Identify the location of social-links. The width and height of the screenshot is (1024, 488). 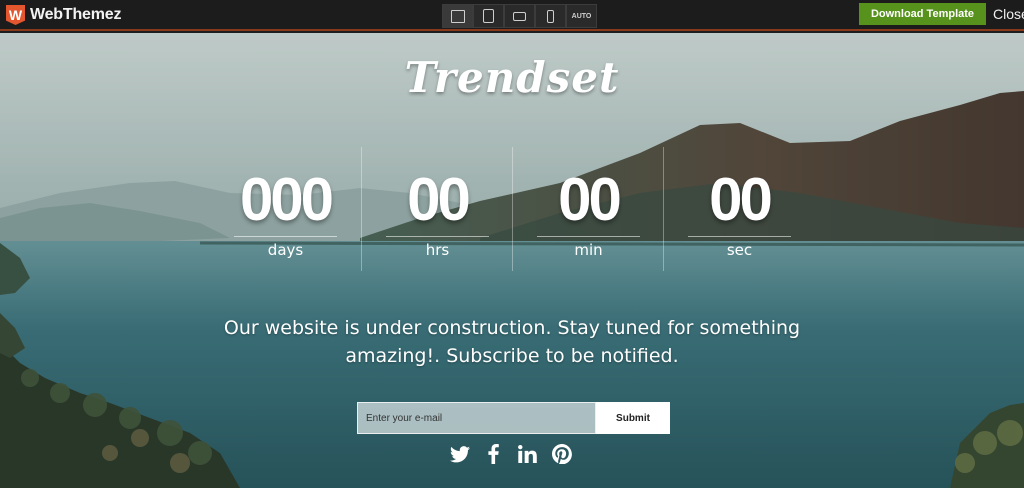
(510, 454).